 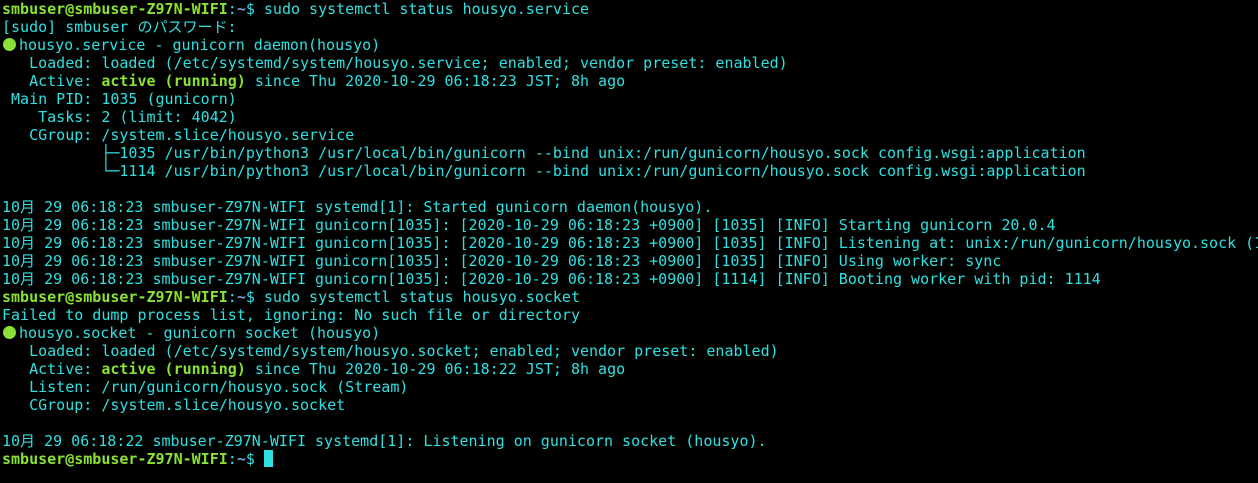 I want to click on socket-cgroup: CGroup: /system.slice/housyo.socket, so click(x=174, y=405).